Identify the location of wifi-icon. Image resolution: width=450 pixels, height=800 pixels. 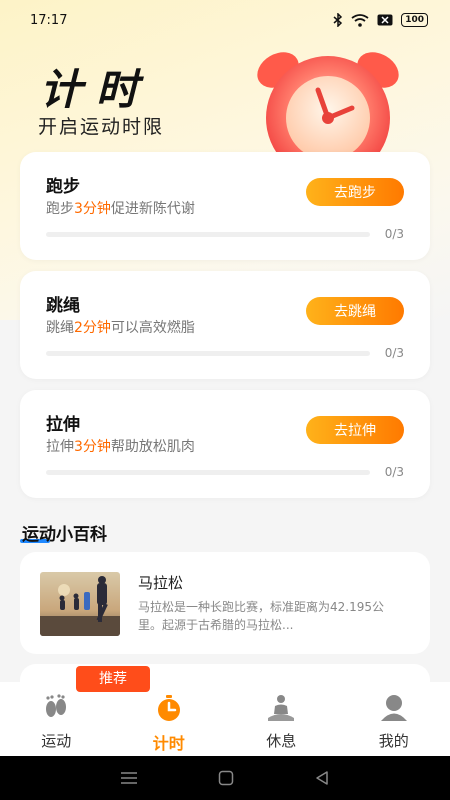
(360, 20).